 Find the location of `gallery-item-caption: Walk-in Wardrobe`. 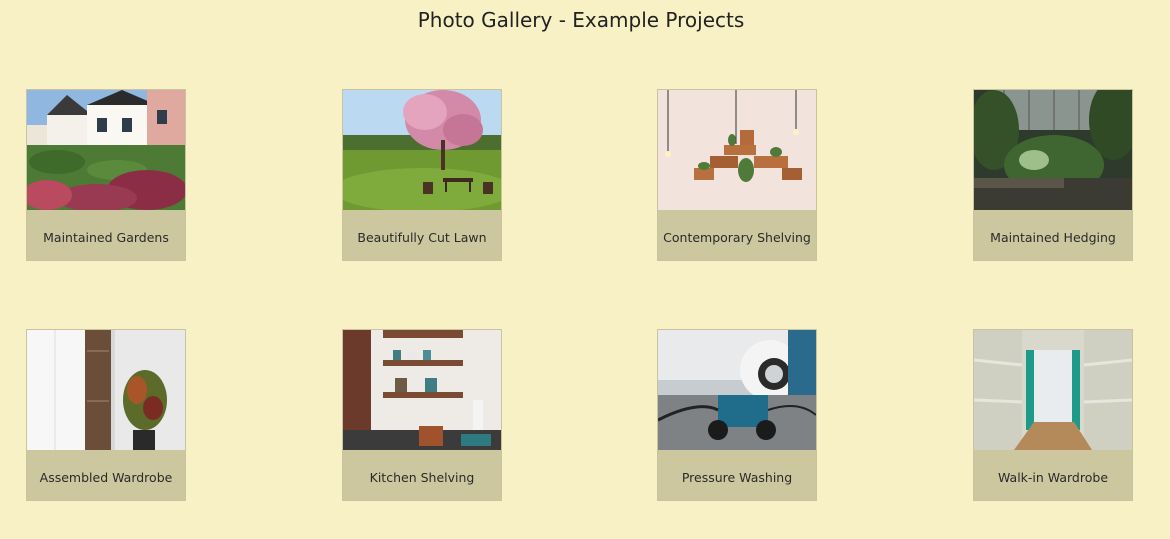

gallery-item-caption: Walk-in Wardrobe is located at coordinates (1053, 477).